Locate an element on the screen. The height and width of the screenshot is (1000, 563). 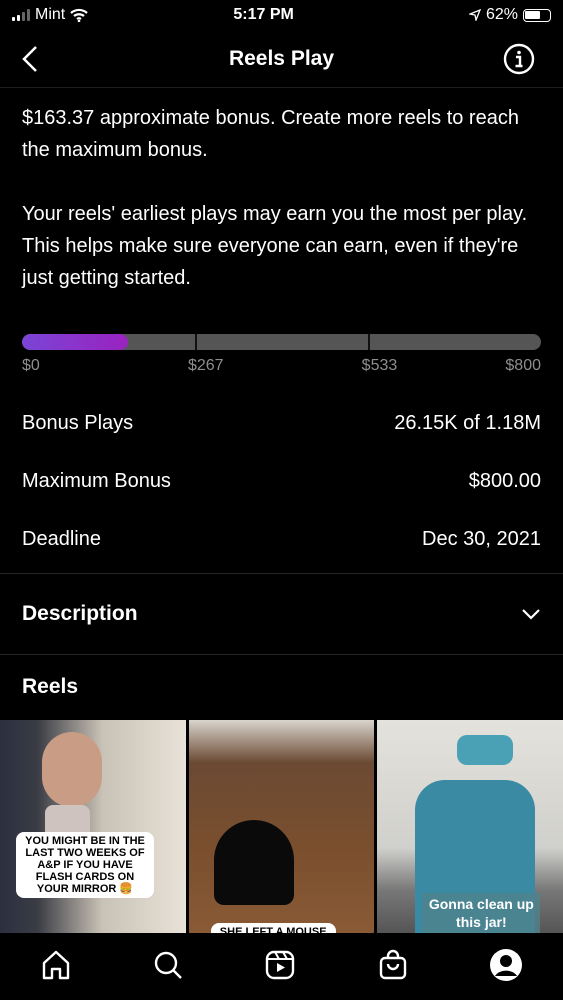
reels-icon is located at coordinates (280, 965).